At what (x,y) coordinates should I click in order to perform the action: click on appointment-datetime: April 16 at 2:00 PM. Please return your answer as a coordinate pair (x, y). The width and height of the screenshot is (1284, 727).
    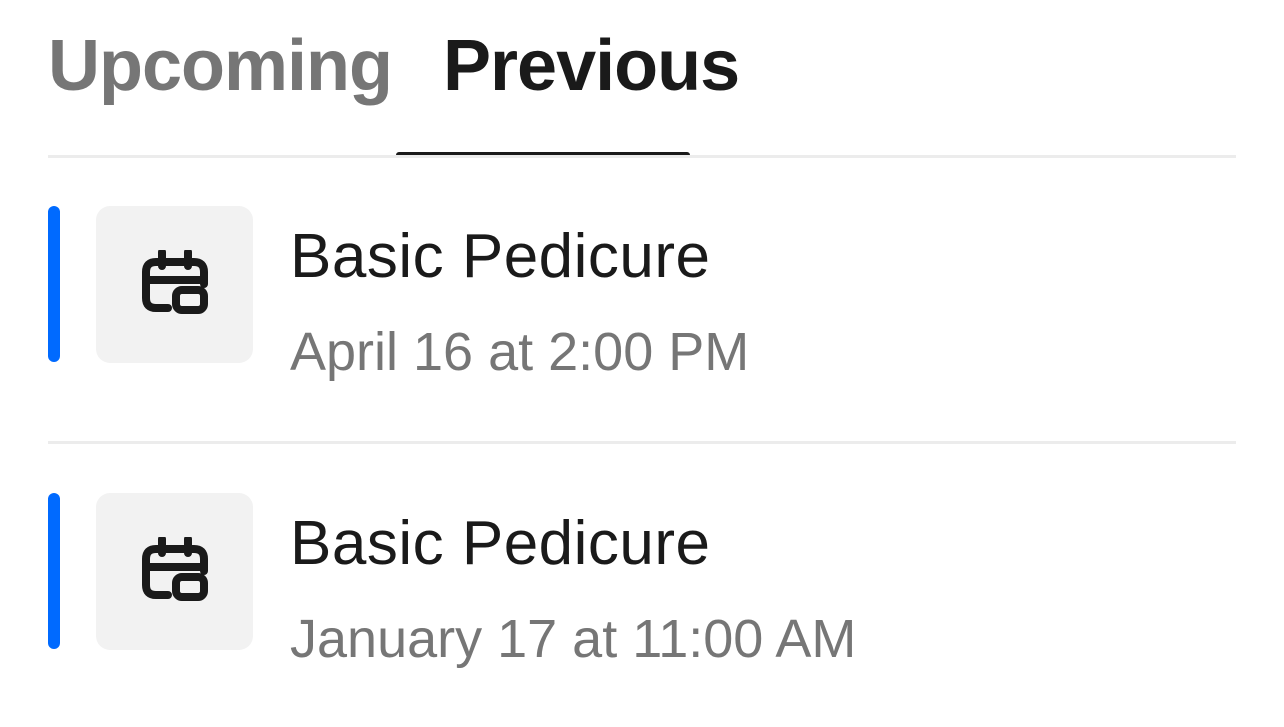
    Looking at the image, I should click on (520, 352).